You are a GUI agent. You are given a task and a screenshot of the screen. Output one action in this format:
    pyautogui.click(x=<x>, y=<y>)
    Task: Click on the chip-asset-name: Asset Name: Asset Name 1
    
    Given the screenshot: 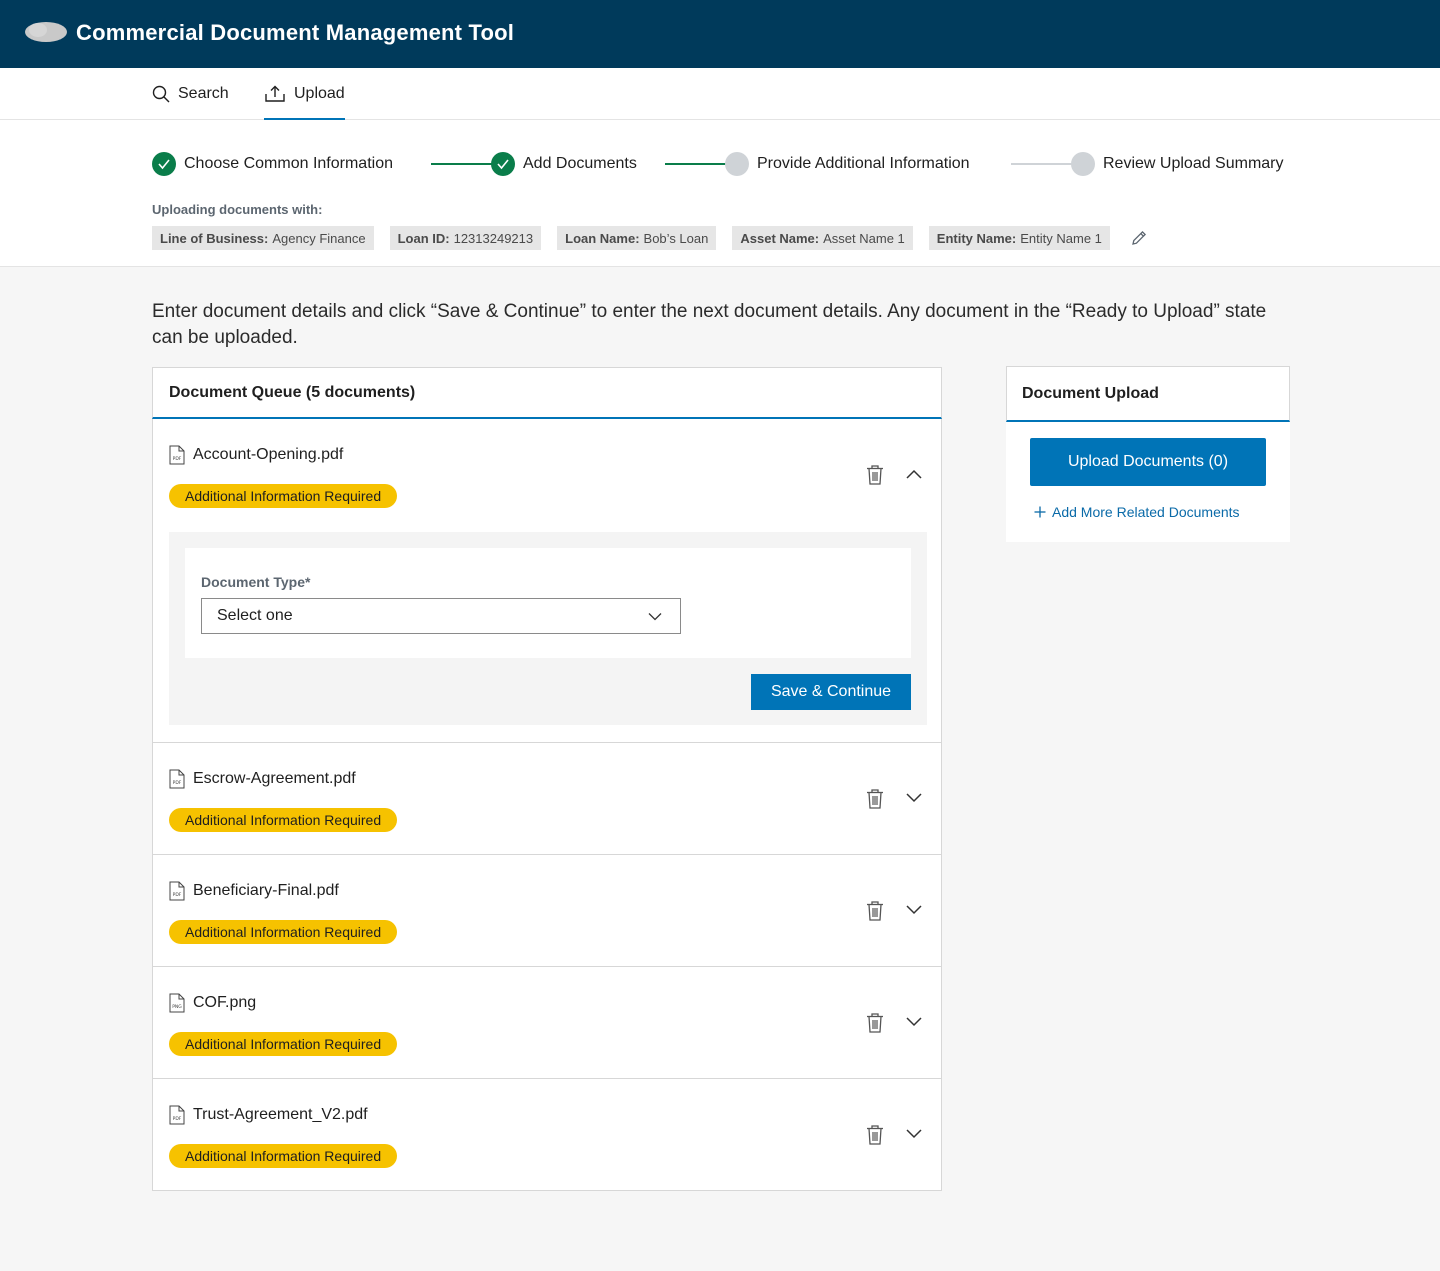 What is the action you would take?
    pyautogui.click(x=822, y=238)
    